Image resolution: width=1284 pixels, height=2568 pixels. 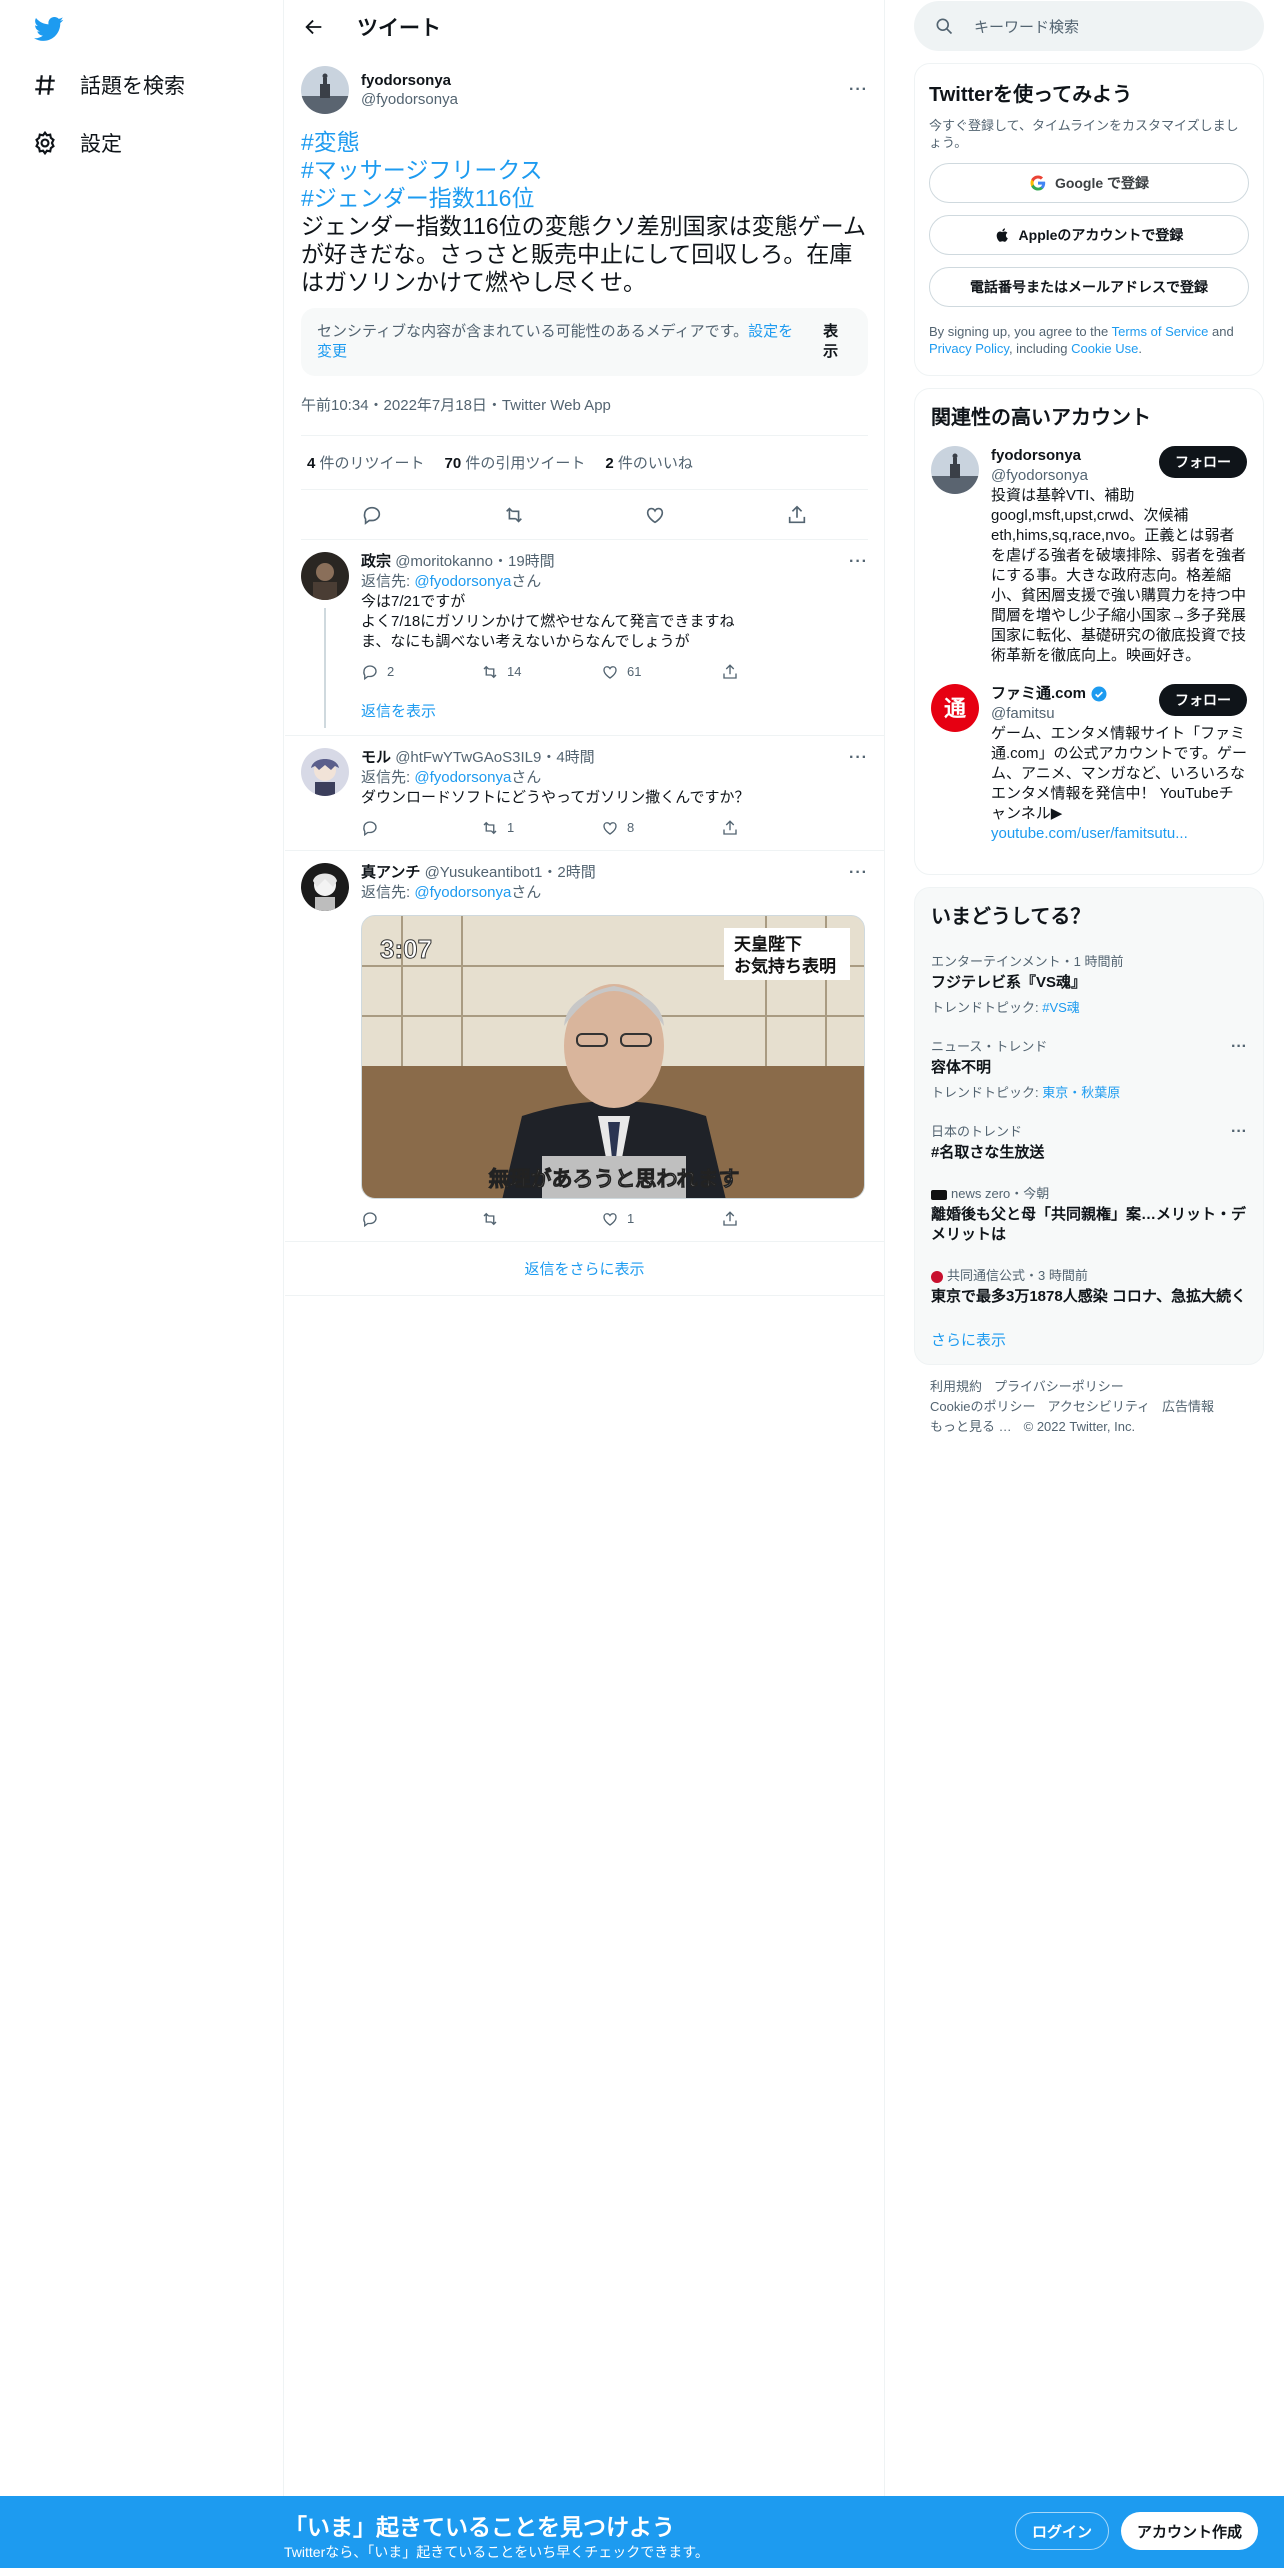 What do you see at coordinates (468, 757) in the screenshot?
I see `reply-author-handle: @htFwYTwGAoS3IL9` at bounding box center [468, 757].